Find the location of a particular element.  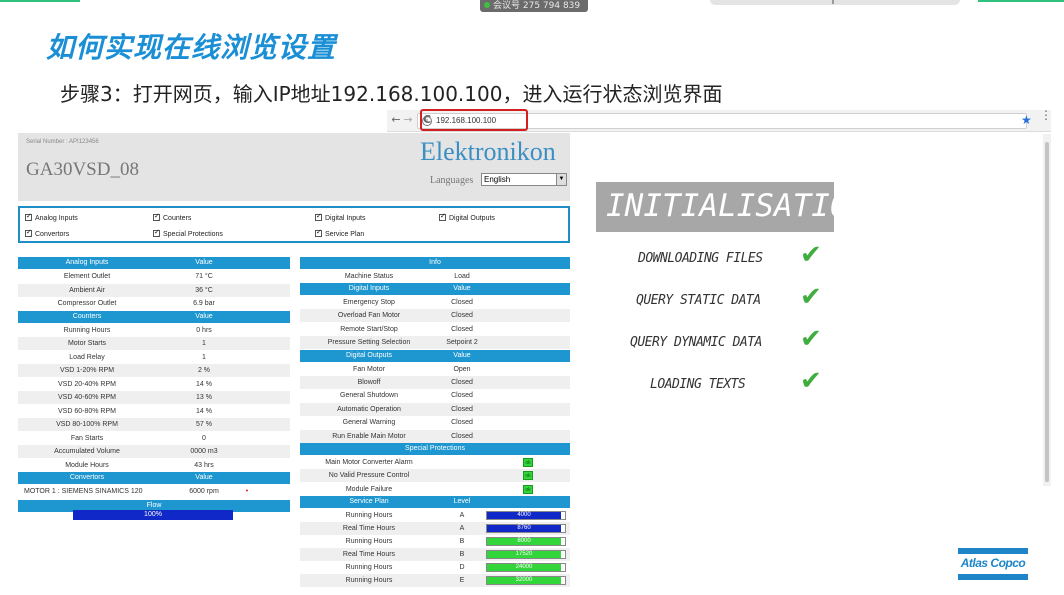

service-level-fill: 32000 is located at coordinates (524, 581).